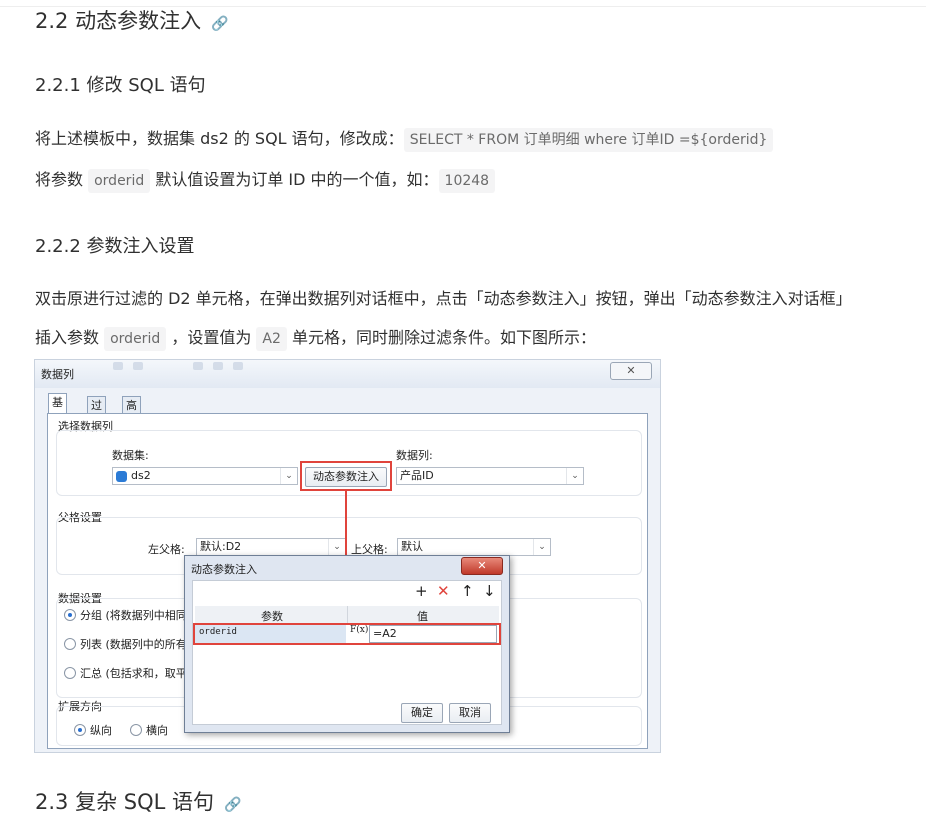 The image size is (926, 816). What do you see at coordinates (443, 591) in the screenshot?
I see `delete-icon: ✕` at bounding box center [443, 591].